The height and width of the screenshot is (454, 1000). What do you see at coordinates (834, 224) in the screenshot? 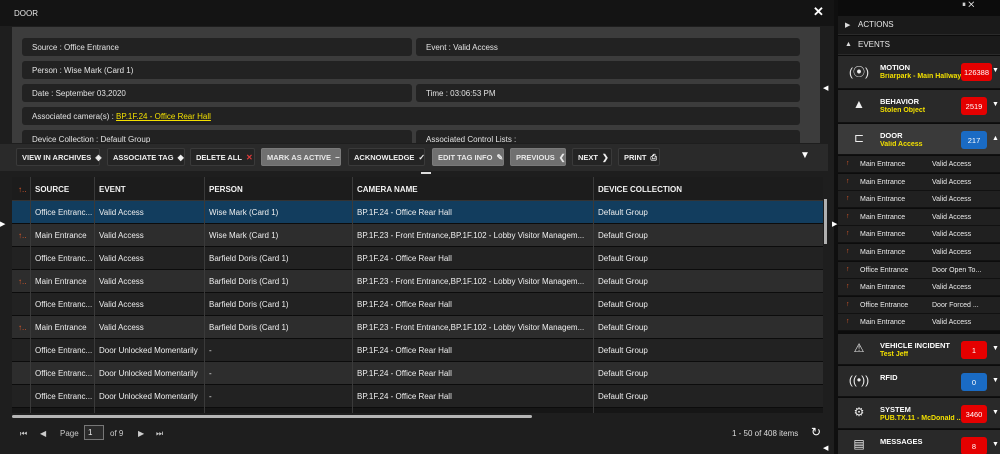
I see `panel-toggle-icon: ▶` at bounding box center [834, 224].